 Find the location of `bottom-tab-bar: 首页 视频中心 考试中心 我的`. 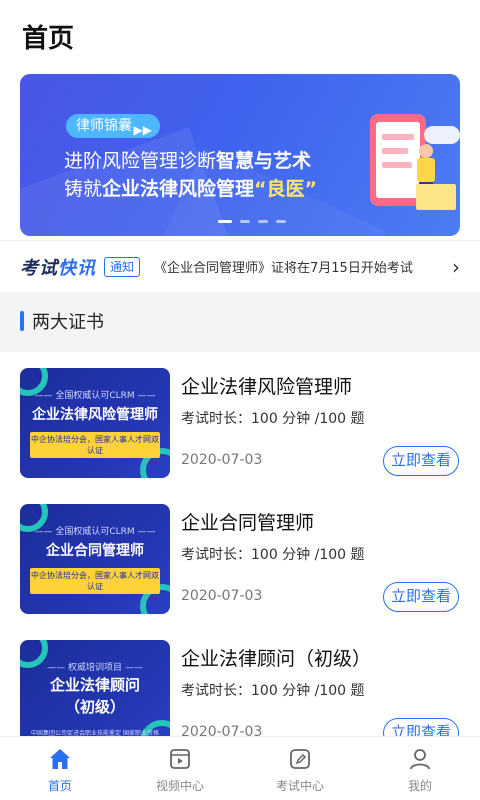

bottom-tab-bar: 首页 视频中心 考试中心 我的 is located at coordinates (240, 768).